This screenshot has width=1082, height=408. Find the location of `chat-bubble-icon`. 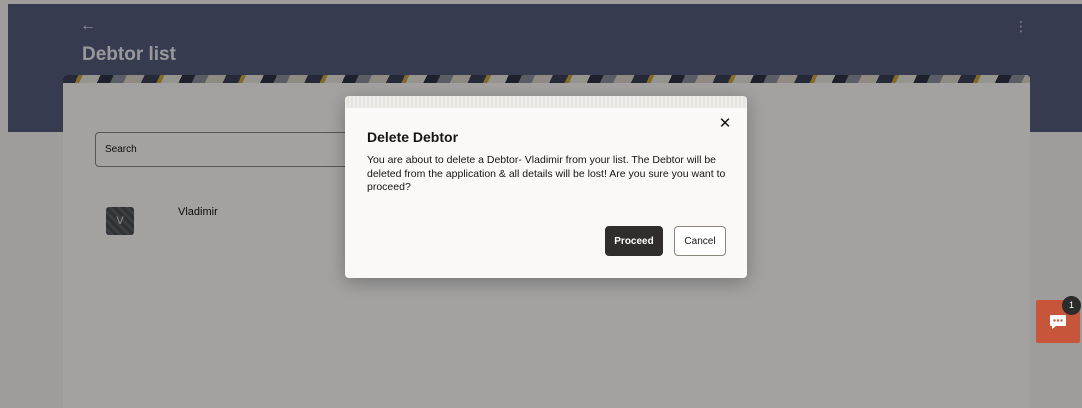

chat-bubble-icon is located at coordinates (1058, 322).